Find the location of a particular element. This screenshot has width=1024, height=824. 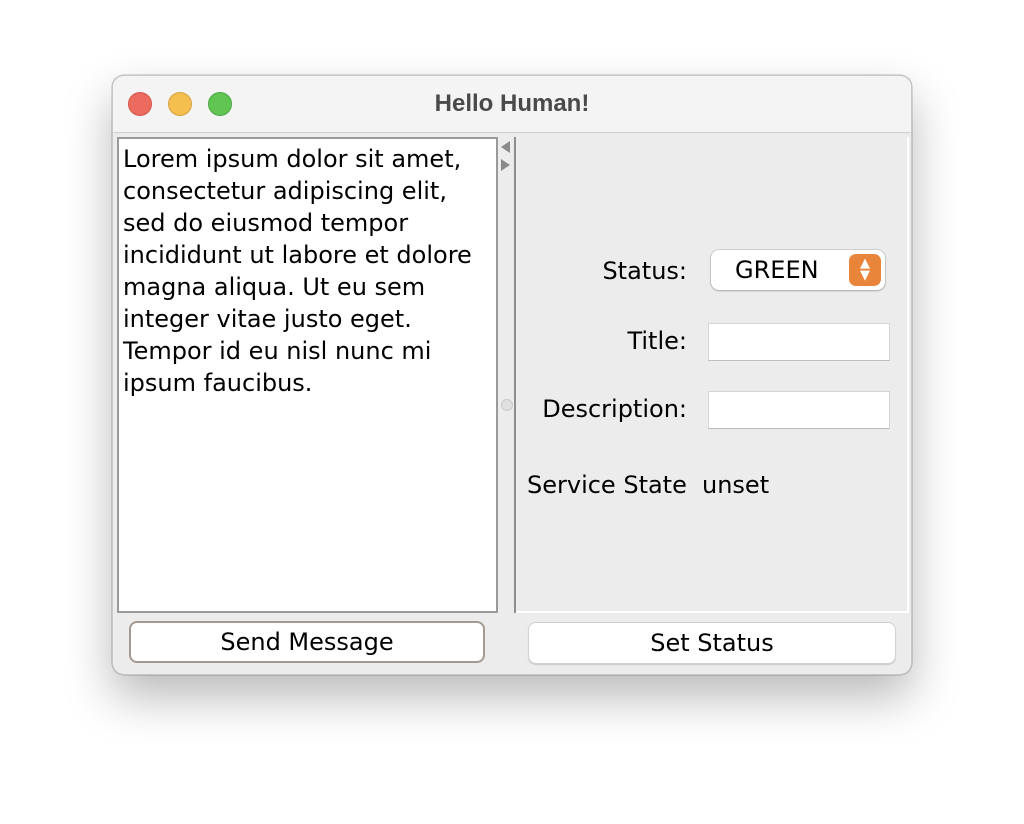

divider-grip-icon is located at coordinates (507, 405).